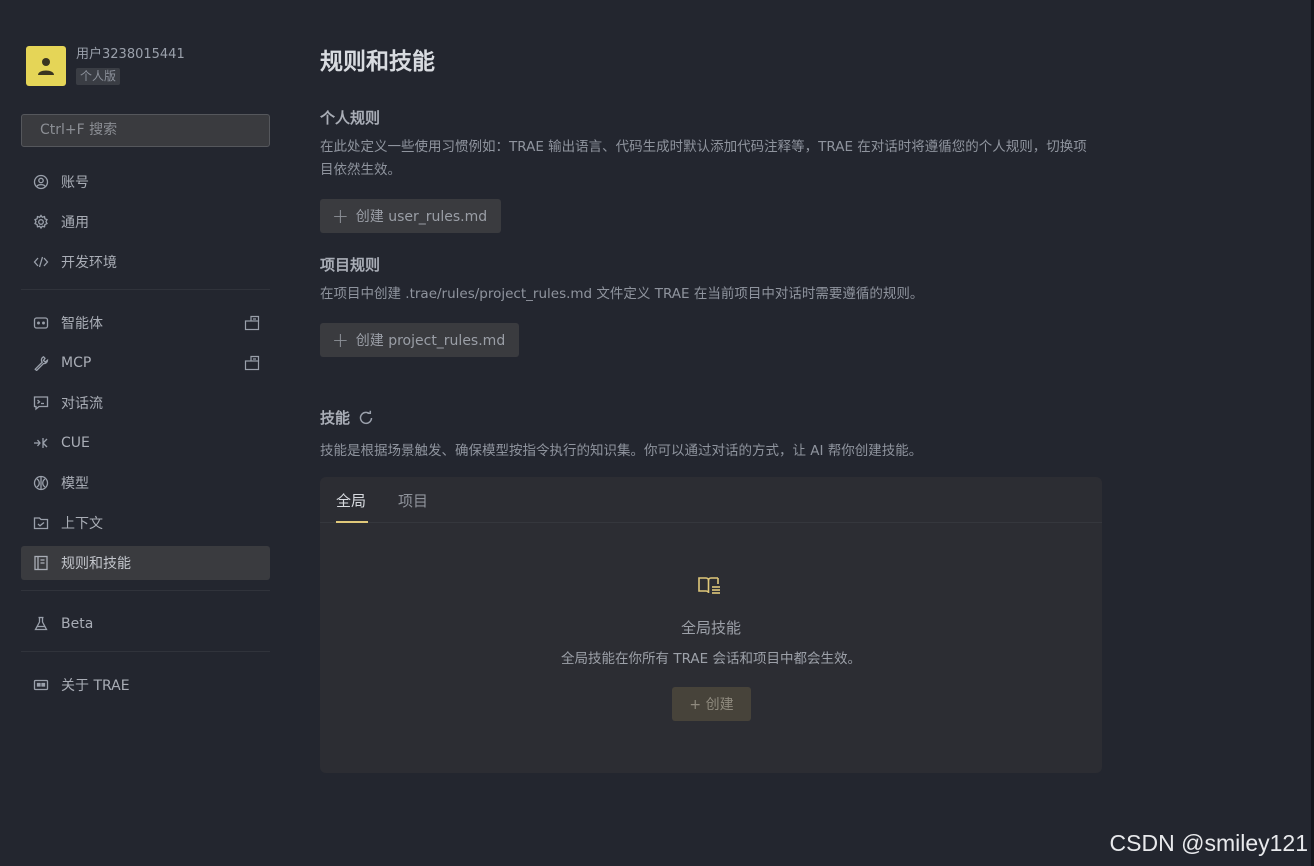  I want to click on sidebar-item-label: MCP, so click(76, 363).